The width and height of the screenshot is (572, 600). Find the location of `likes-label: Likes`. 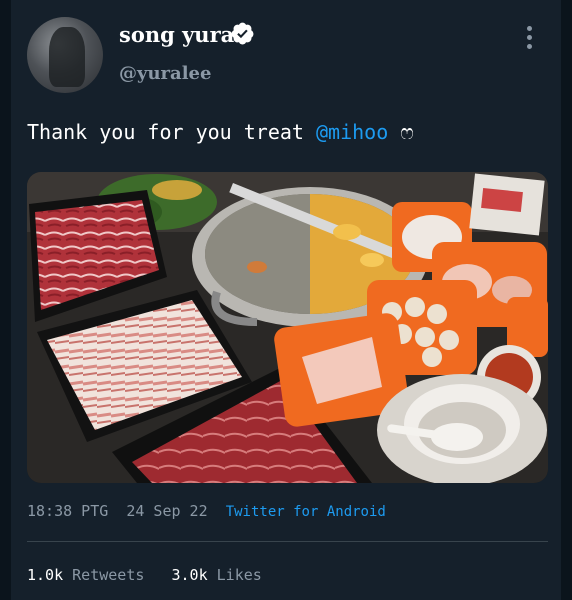

likes-label: Likes is located at coordinates (239, 575).